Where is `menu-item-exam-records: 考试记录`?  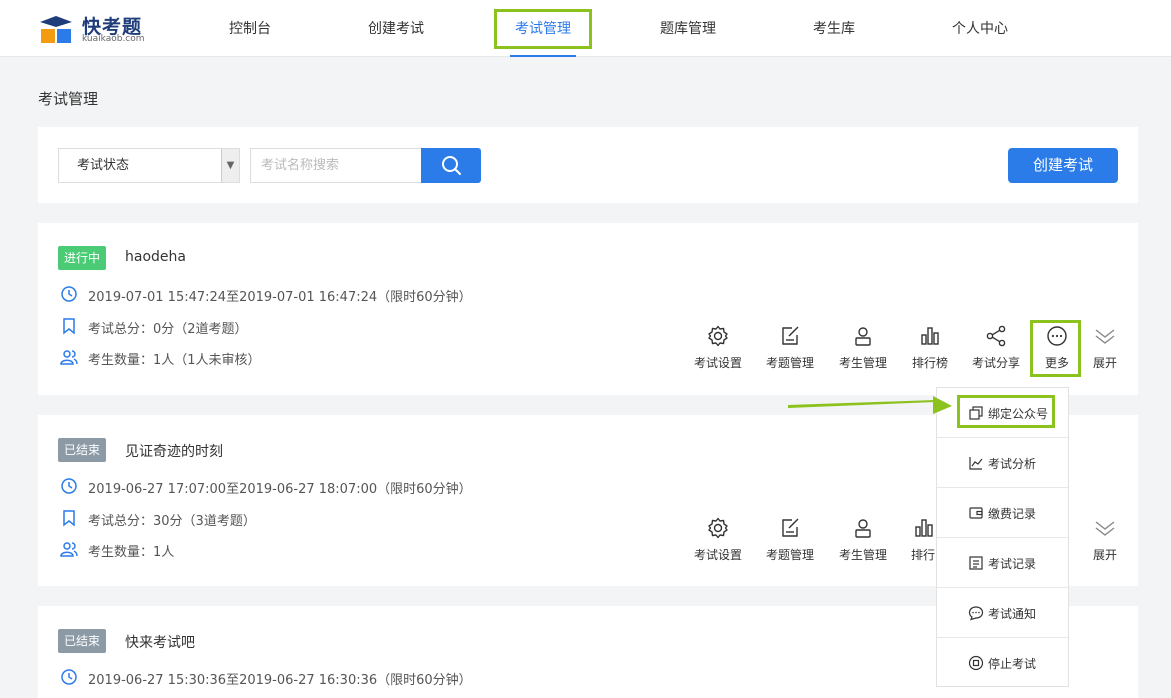 menu-item-exam-records: 考试记录 is located at coordinates (1002, 563).